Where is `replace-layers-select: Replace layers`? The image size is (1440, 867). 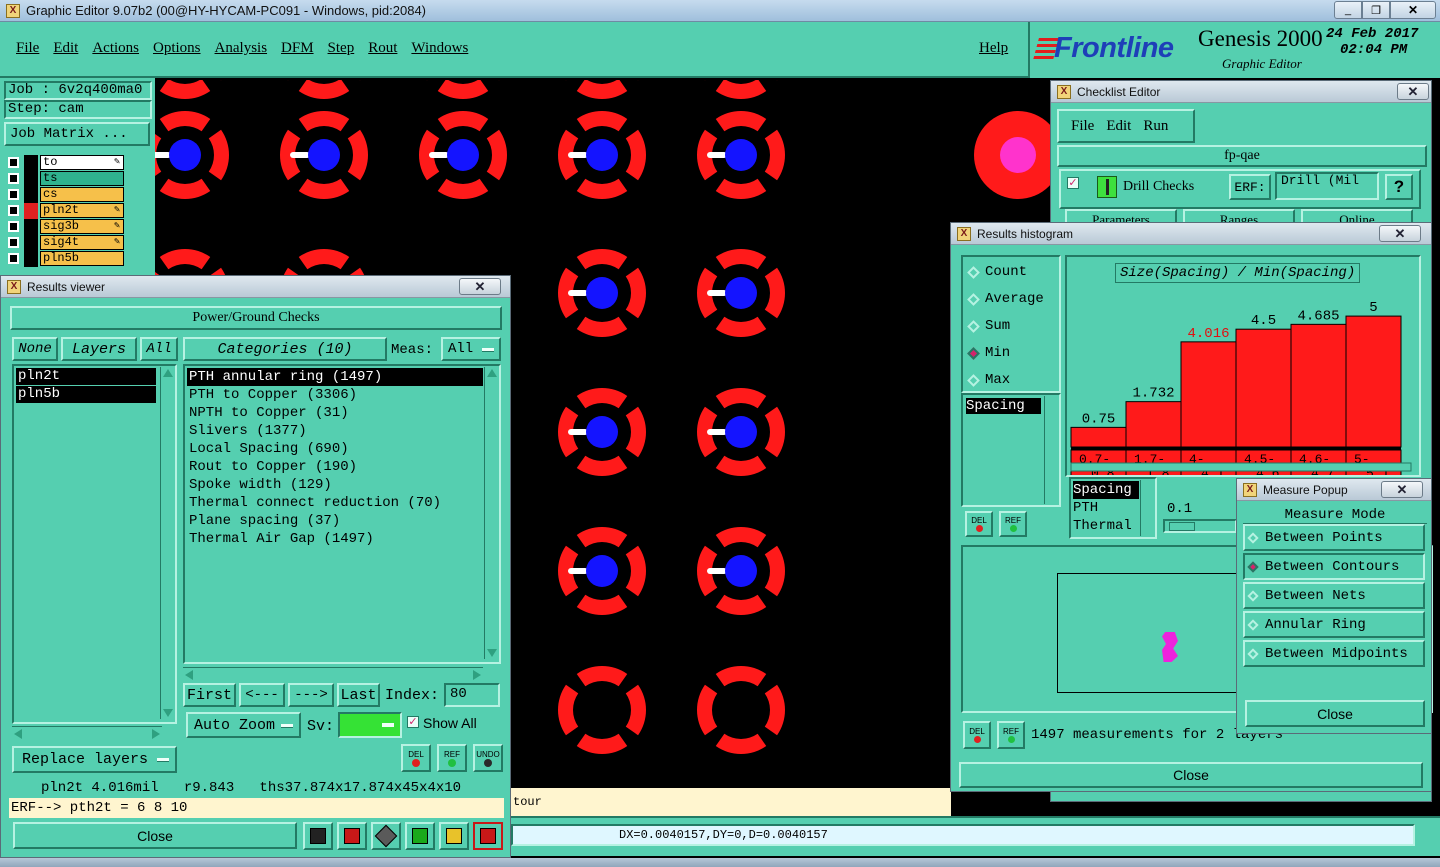 replace-layers-select: Replace layers is located at coordinates (94, 759).